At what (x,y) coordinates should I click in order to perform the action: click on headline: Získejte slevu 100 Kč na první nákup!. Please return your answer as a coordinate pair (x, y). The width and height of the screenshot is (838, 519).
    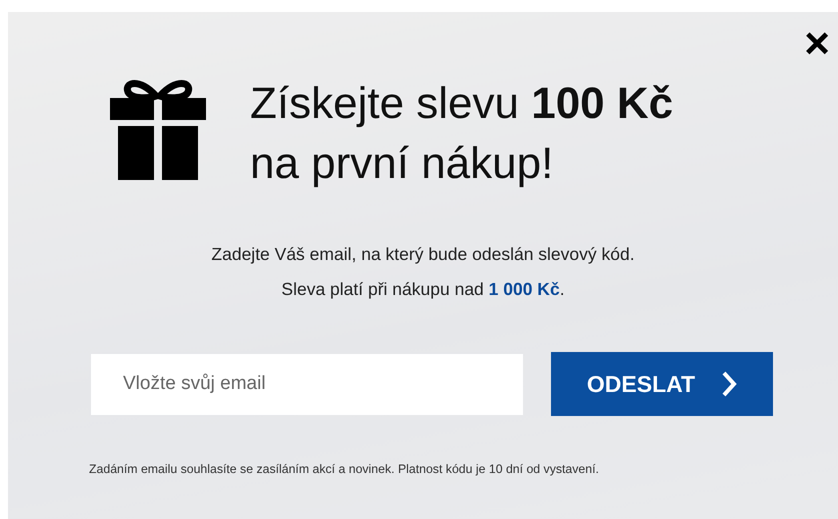
    Looking at the image, I should click on (462, 134).